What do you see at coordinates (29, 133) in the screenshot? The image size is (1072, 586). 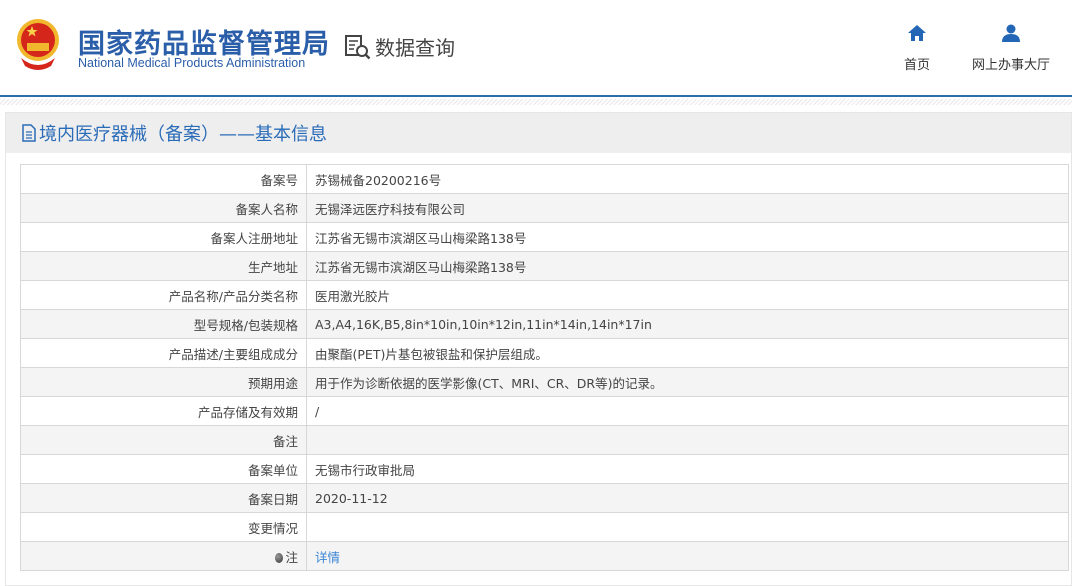 I see `document-icon` at bounding box center [29, 133].